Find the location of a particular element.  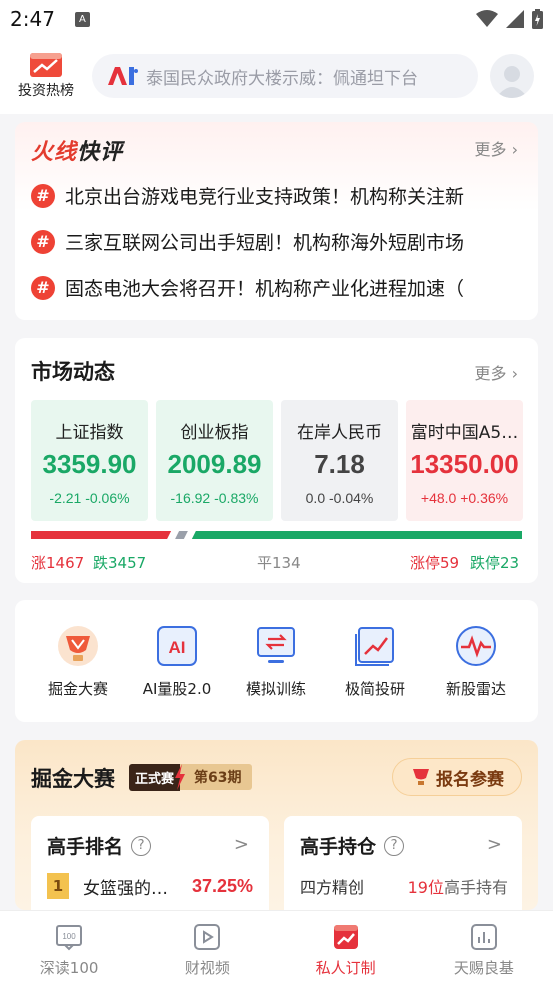

master-holdings-card: 高手持仓 ? > 四方精创 19位 高手持有 is located at coordinates (403, 863).